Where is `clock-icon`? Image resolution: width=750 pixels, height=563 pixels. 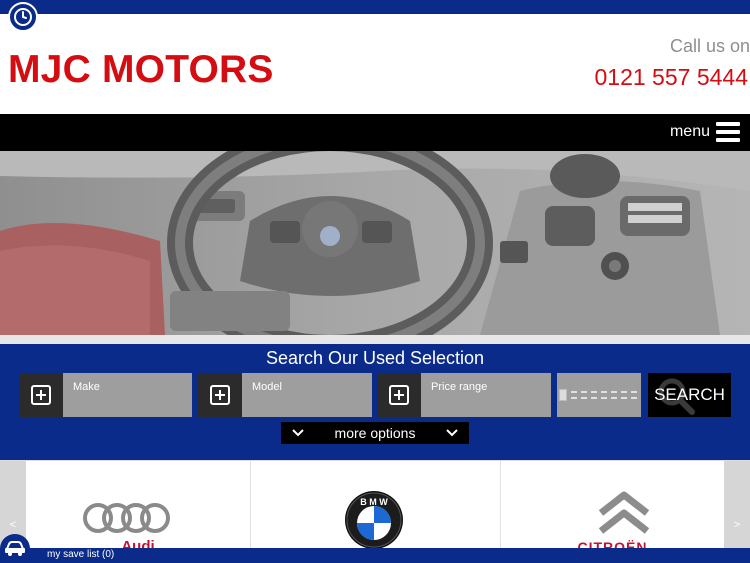
clock-icon is located at coordinates (23, 17).